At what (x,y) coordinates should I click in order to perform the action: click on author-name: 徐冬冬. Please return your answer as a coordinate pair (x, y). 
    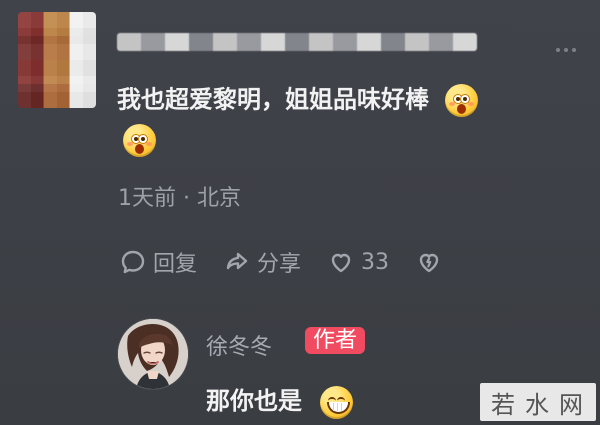
    Looking at the image, I should click on (239, 345).